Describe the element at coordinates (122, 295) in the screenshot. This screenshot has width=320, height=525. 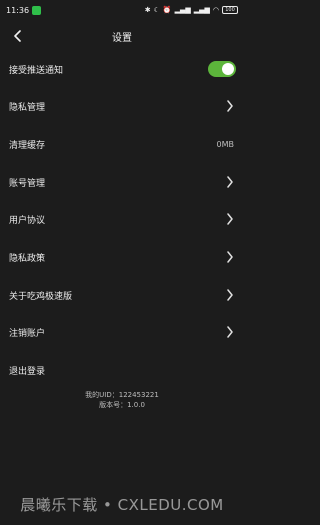
I see `settings-row-about: 关于吃鸡极速版` at that location.